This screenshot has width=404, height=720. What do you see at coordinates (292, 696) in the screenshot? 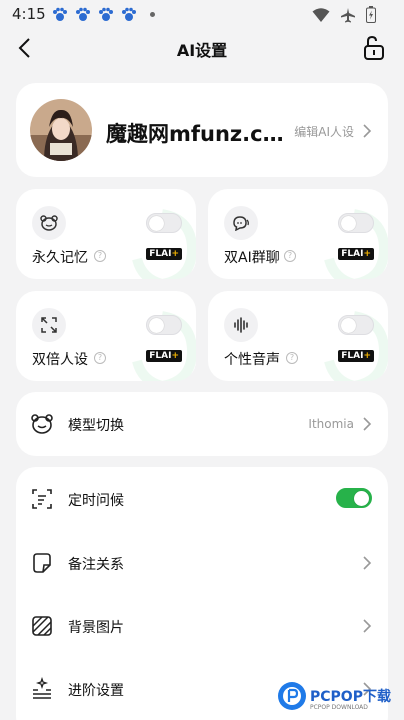
I see `brand-logo-icon` at bounding box center [292, 696].